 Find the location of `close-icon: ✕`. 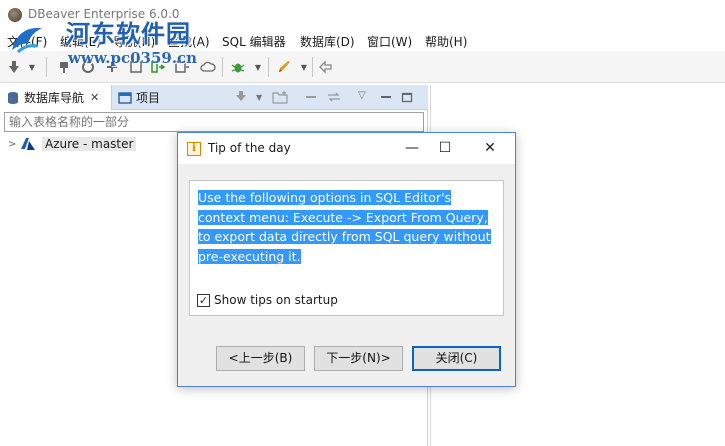

close-icon: ✕ is located at coordinates (94, 97).